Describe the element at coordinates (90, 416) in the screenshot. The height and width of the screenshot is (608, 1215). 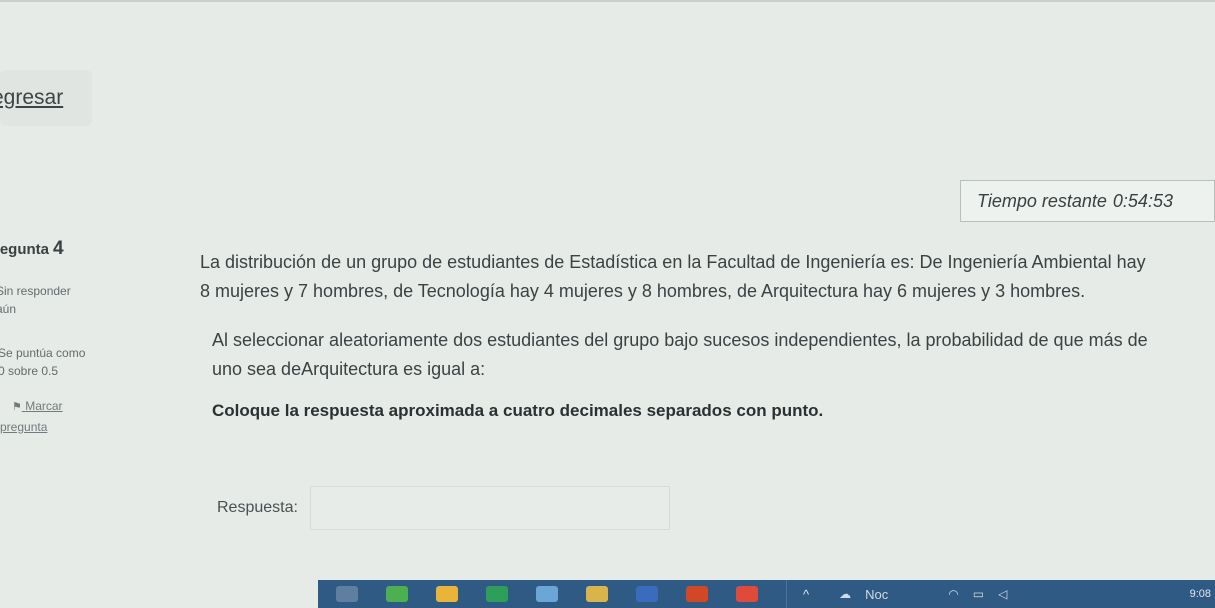
I see `flag-question-link: ⚑ Marcar pregunta` at that location.